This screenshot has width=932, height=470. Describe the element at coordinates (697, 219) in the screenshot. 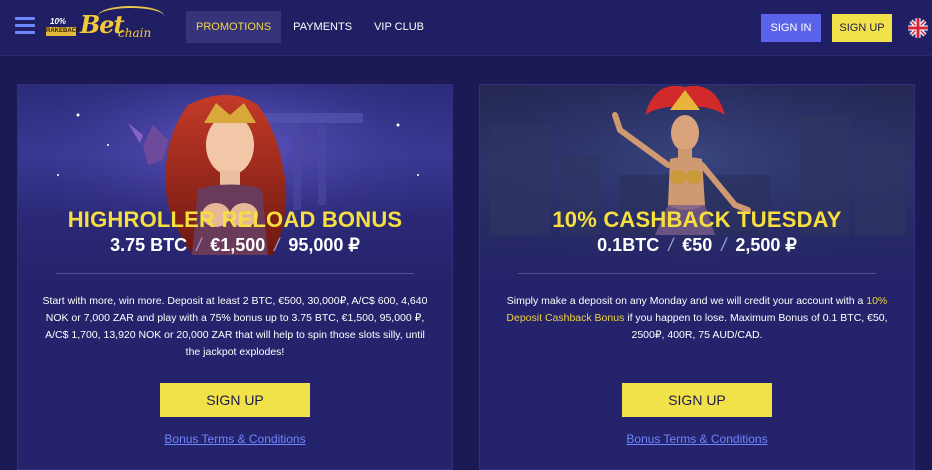

I see `promo-title: 10% CASHBACK TUESDAY` at that location.